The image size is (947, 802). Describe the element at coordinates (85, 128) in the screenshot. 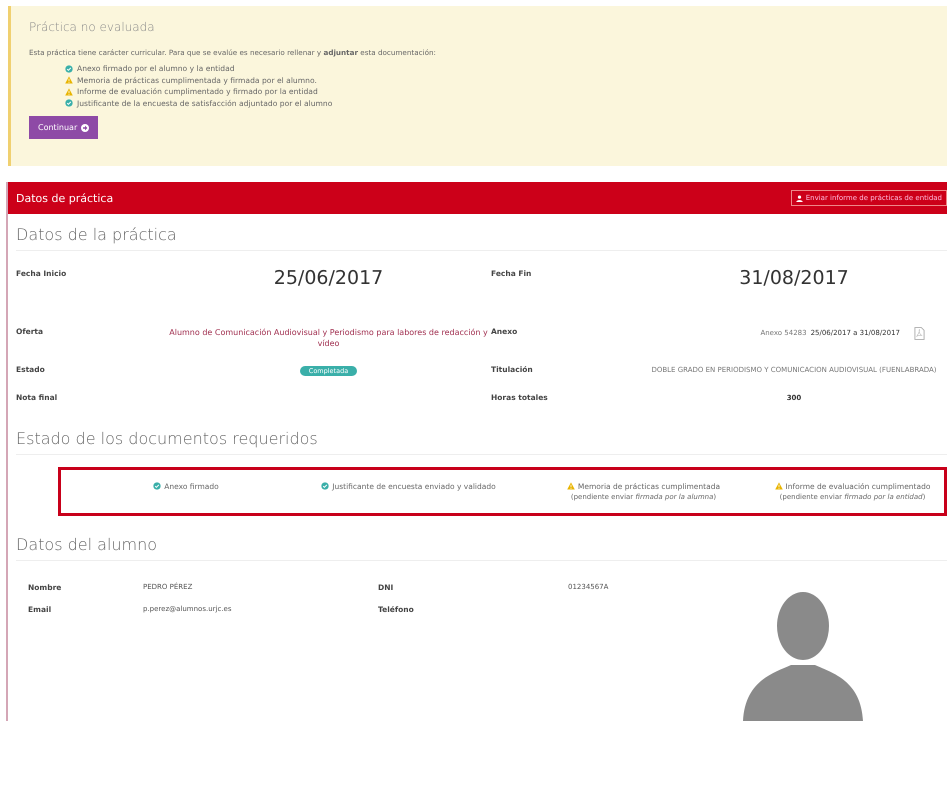

I see `arrow-right-icon` at that location.